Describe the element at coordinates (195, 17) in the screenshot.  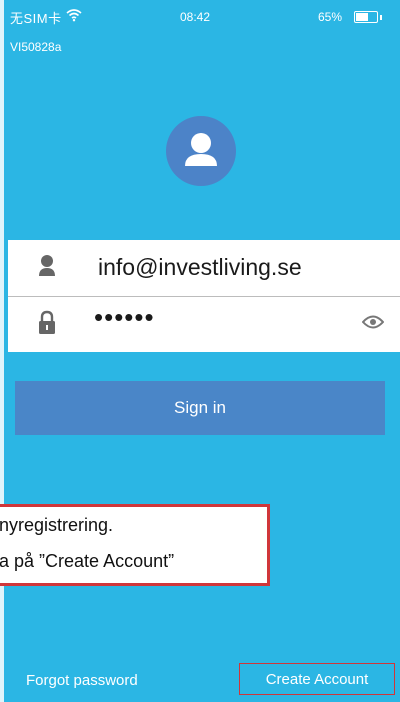
I see `clock: 08:42` at that location.